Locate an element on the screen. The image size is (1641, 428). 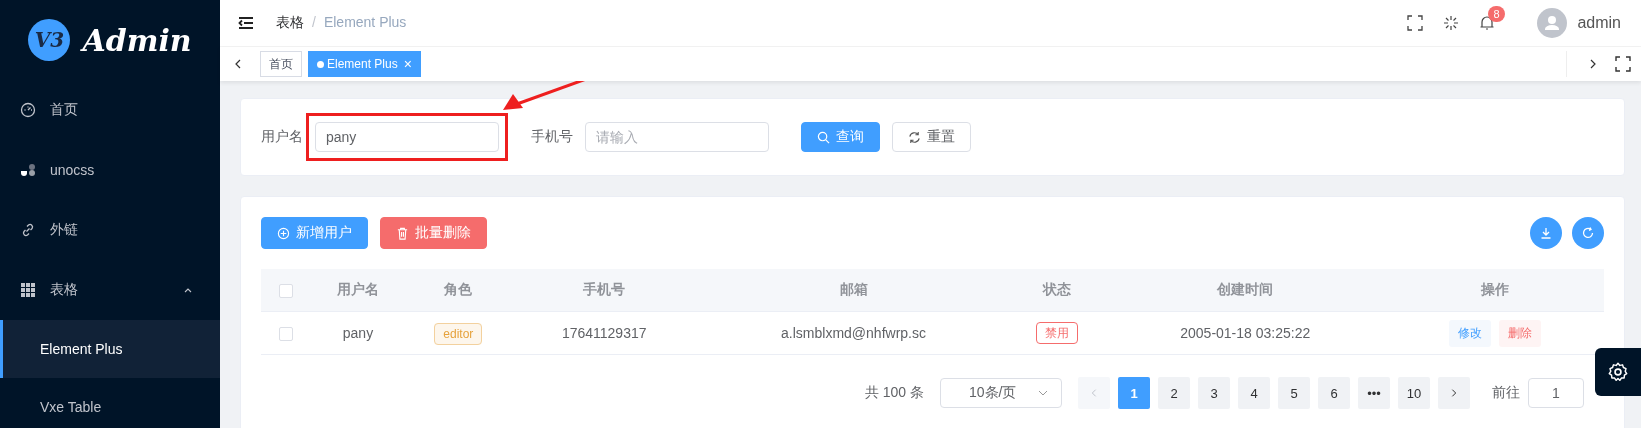
refresh-button is located at coordinates (1588, 233).